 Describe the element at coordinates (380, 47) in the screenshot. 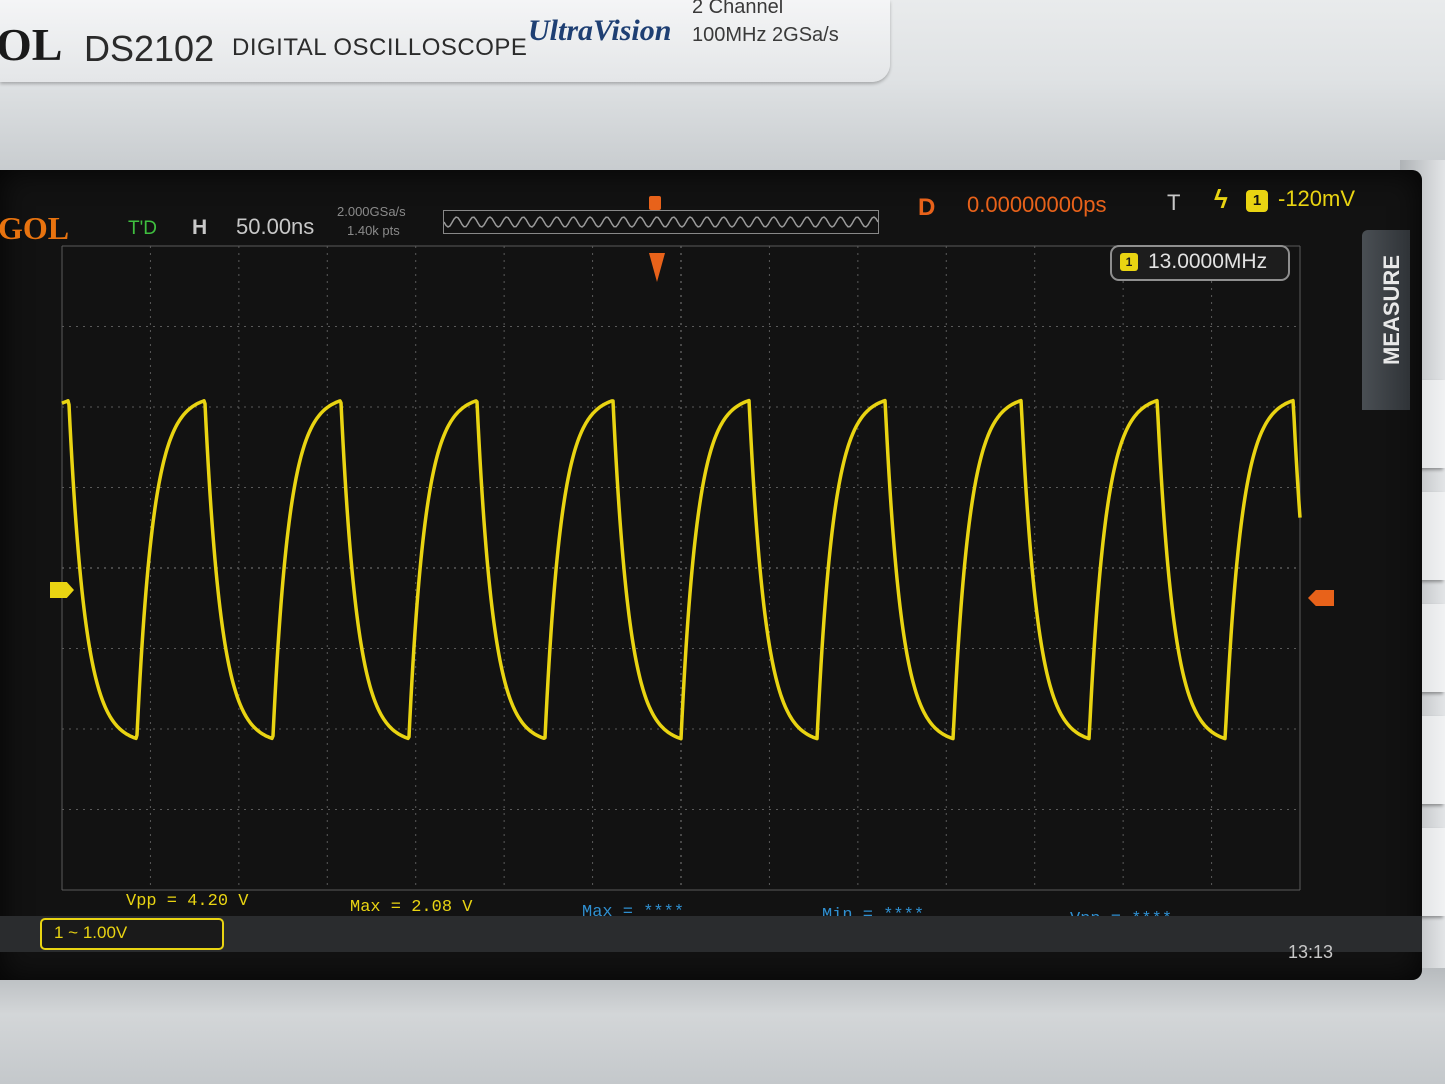

I see `model-description: DIGITAL OSCILLOSCOPE` at that location.